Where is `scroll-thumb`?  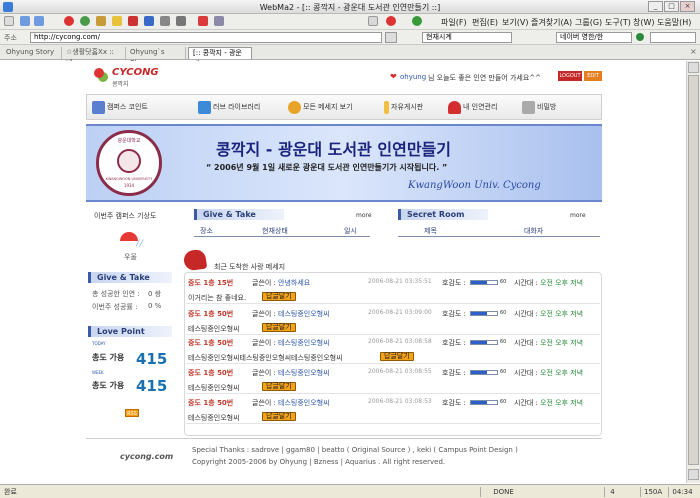 scroll-thumb is located at coordinates (693, 270).